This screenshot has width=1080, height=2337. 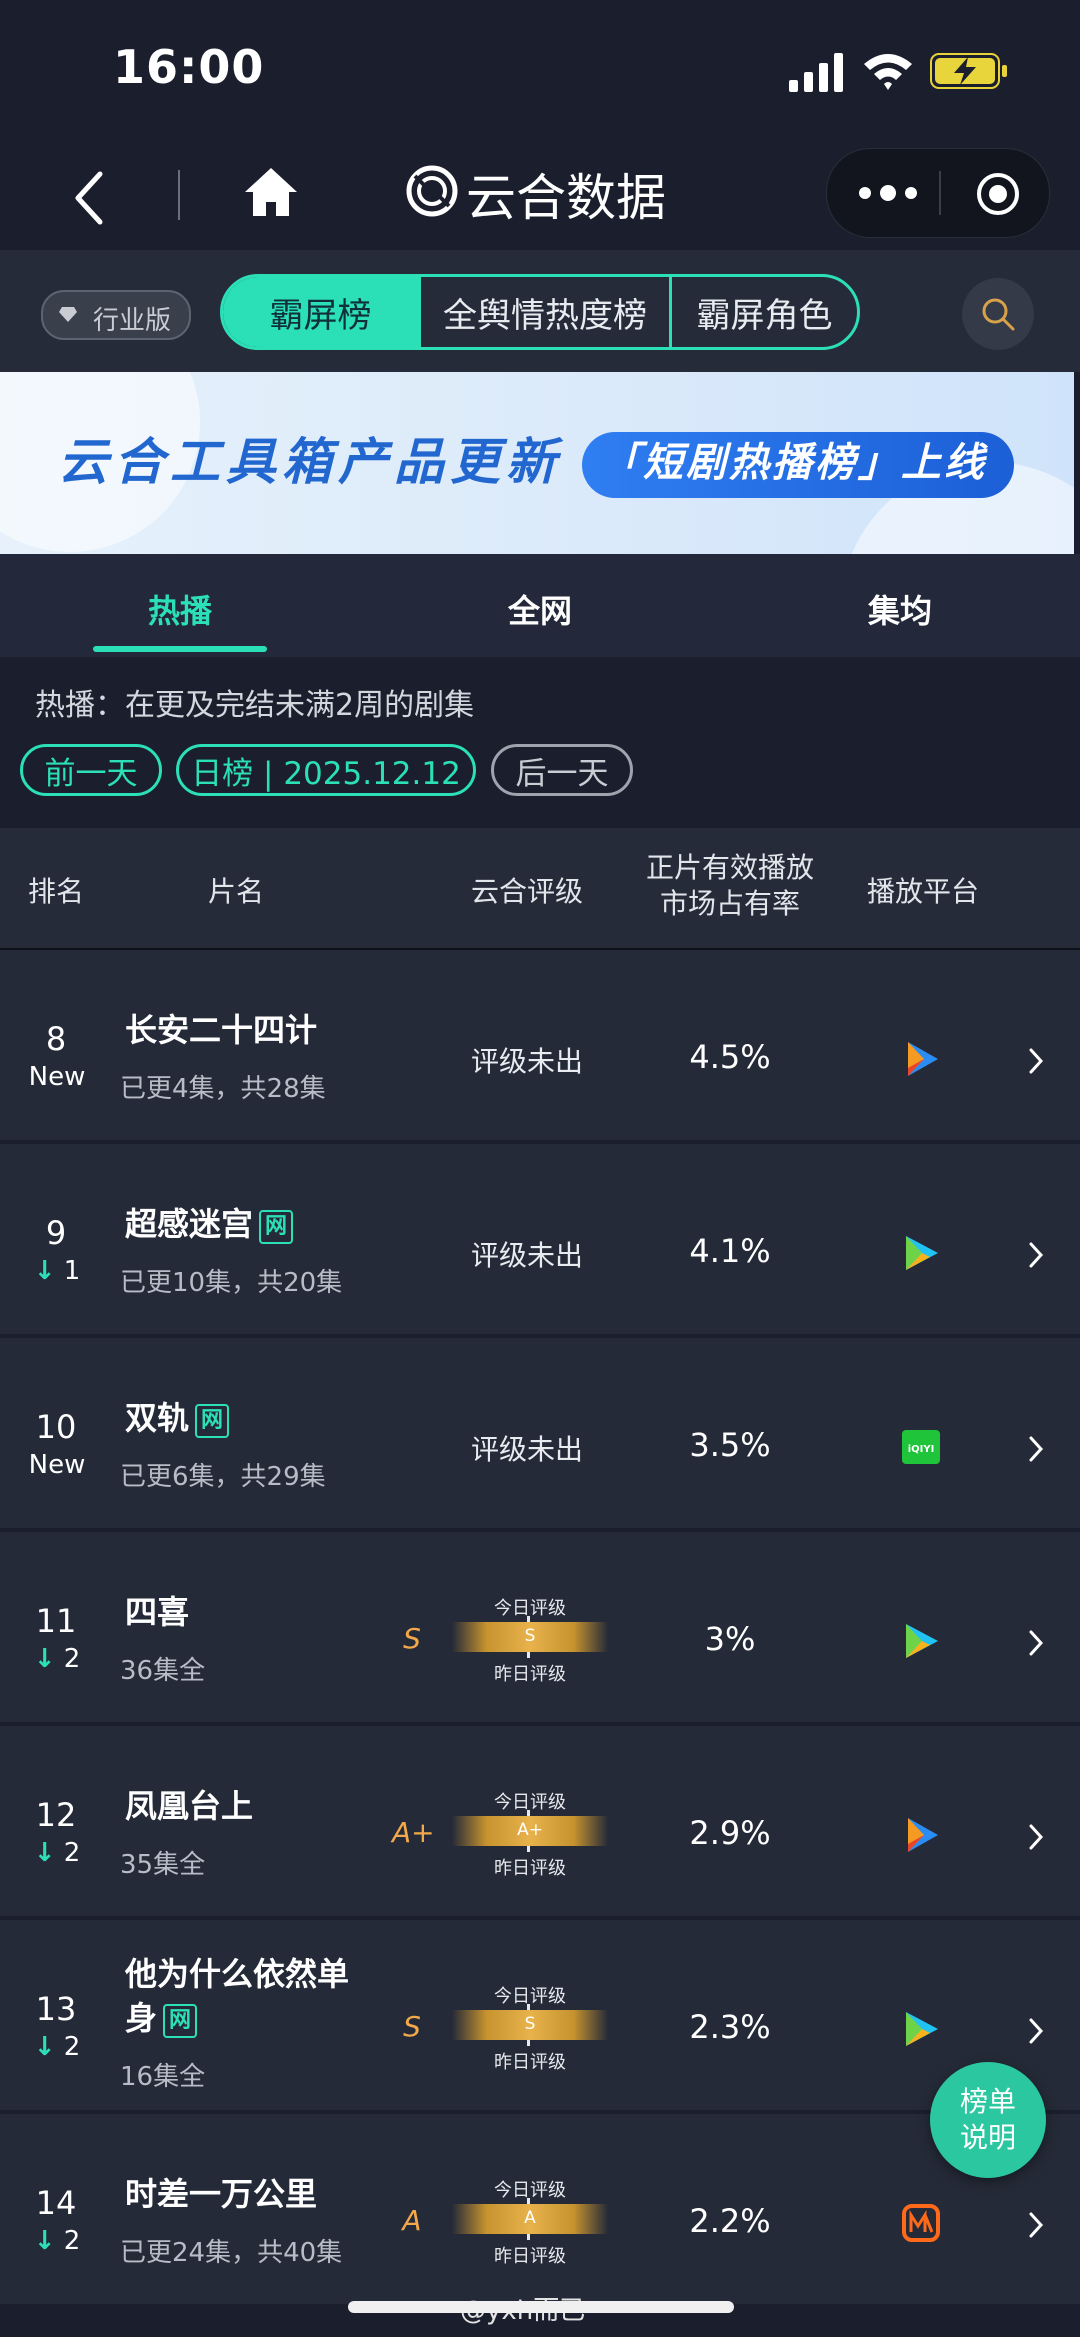 I want to click on table-row: 12 ↓ 2 凤凰台上 35集全 A+ 今日评级 A+ 昨日评级 2.9%, so click(x=540, y=1821).